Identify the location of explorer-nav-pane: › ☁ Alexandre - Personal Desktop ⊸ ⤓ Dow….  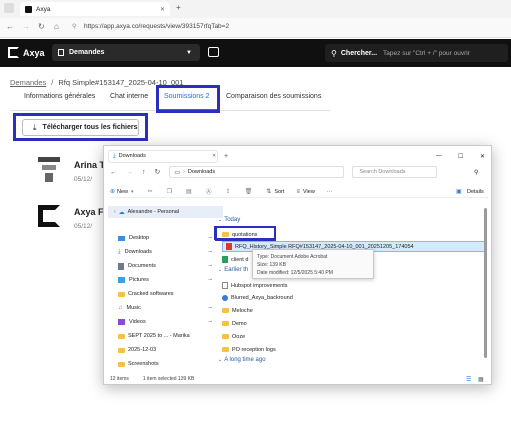
(165, 287).